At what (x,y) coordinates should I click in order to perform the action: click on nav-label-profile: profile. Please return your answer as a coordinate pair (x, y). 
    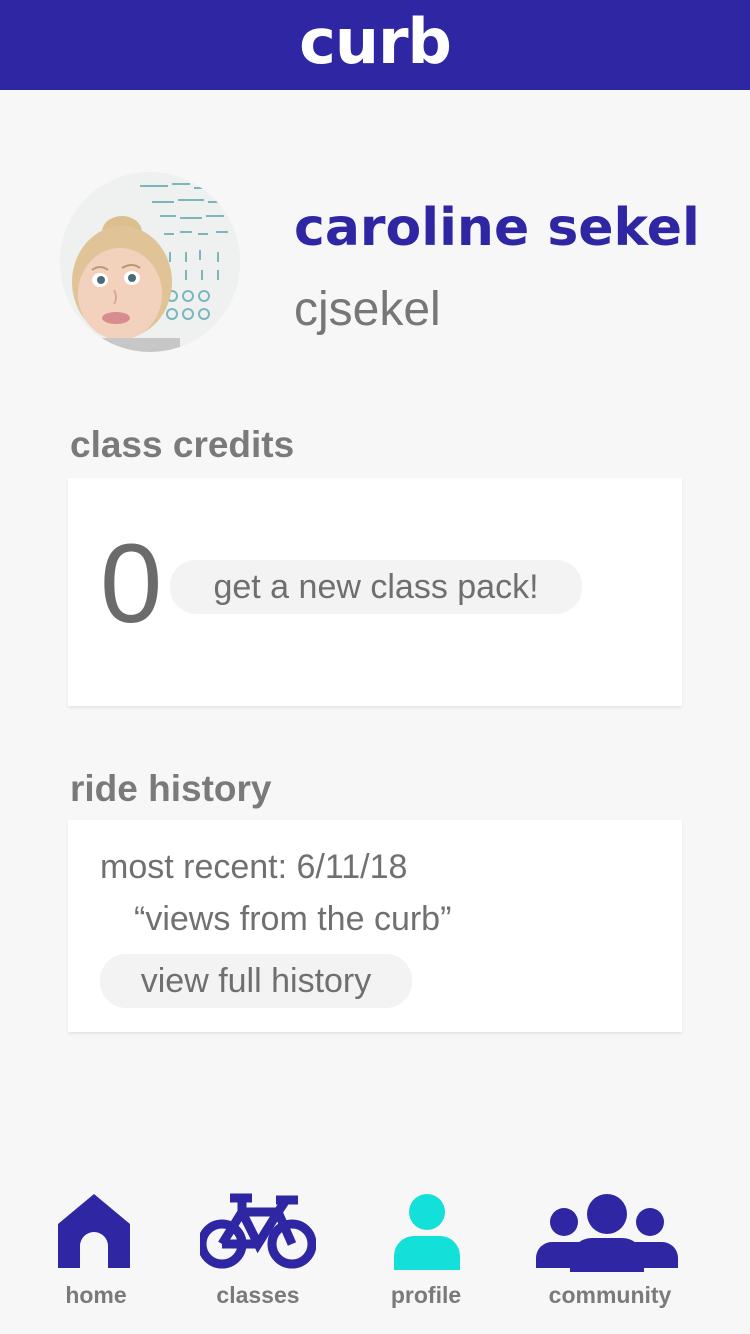
    Looking at the image, I should click on (426, 1295).